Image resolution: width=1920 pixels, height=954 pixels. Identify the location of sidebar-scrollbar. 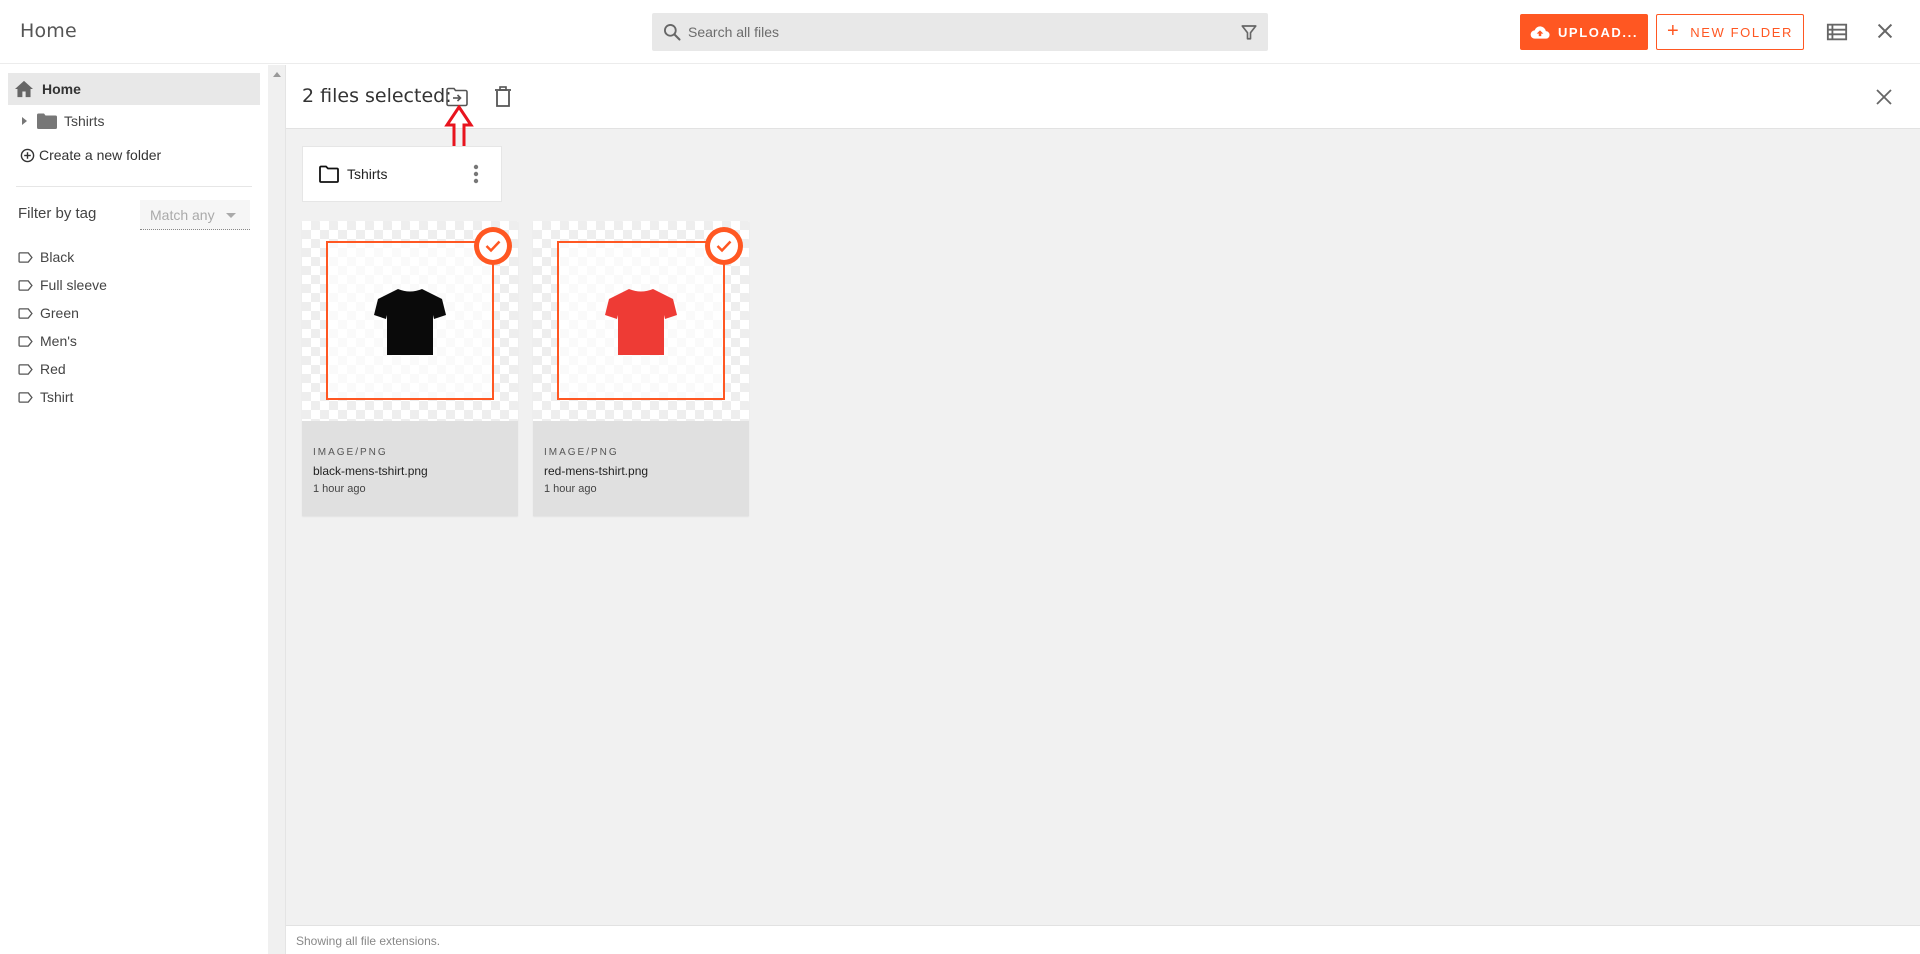
(277, 509).